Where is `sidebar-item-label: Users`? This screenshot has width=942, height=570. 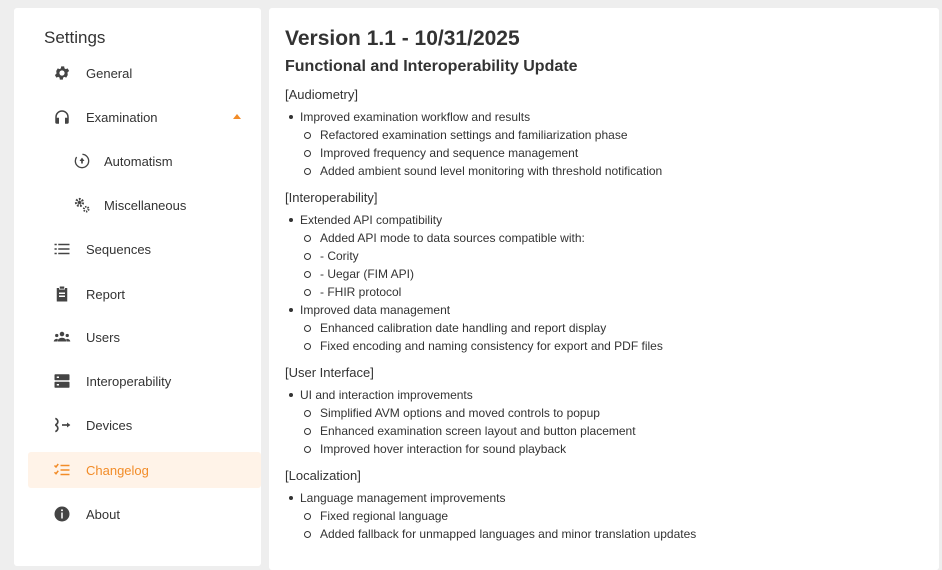
sidebar-item-label: Users is located at coordinates (103, 337).